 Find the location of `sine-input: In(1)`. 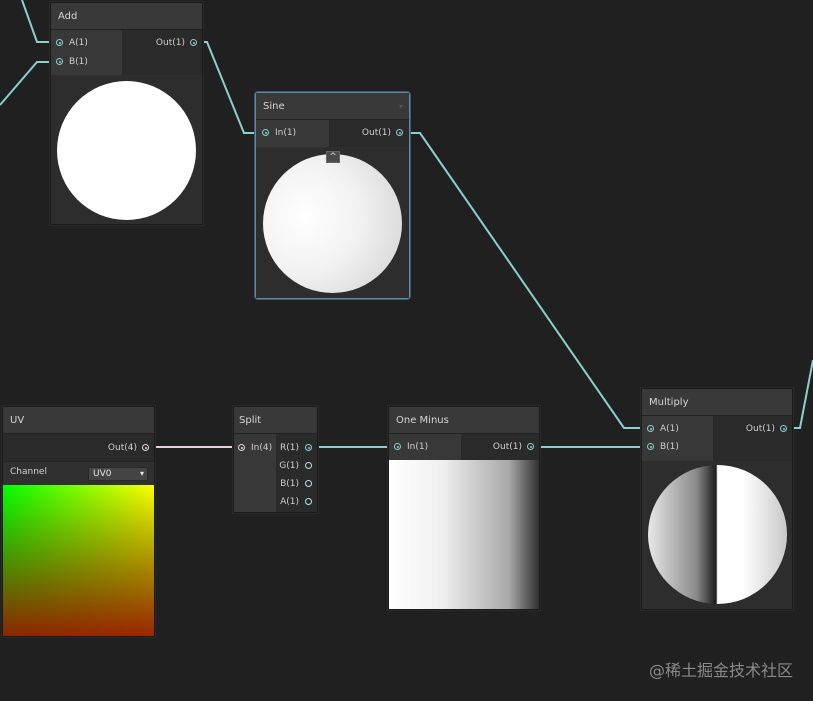

sine-input: In(1) is located at coordinates (279, 133).